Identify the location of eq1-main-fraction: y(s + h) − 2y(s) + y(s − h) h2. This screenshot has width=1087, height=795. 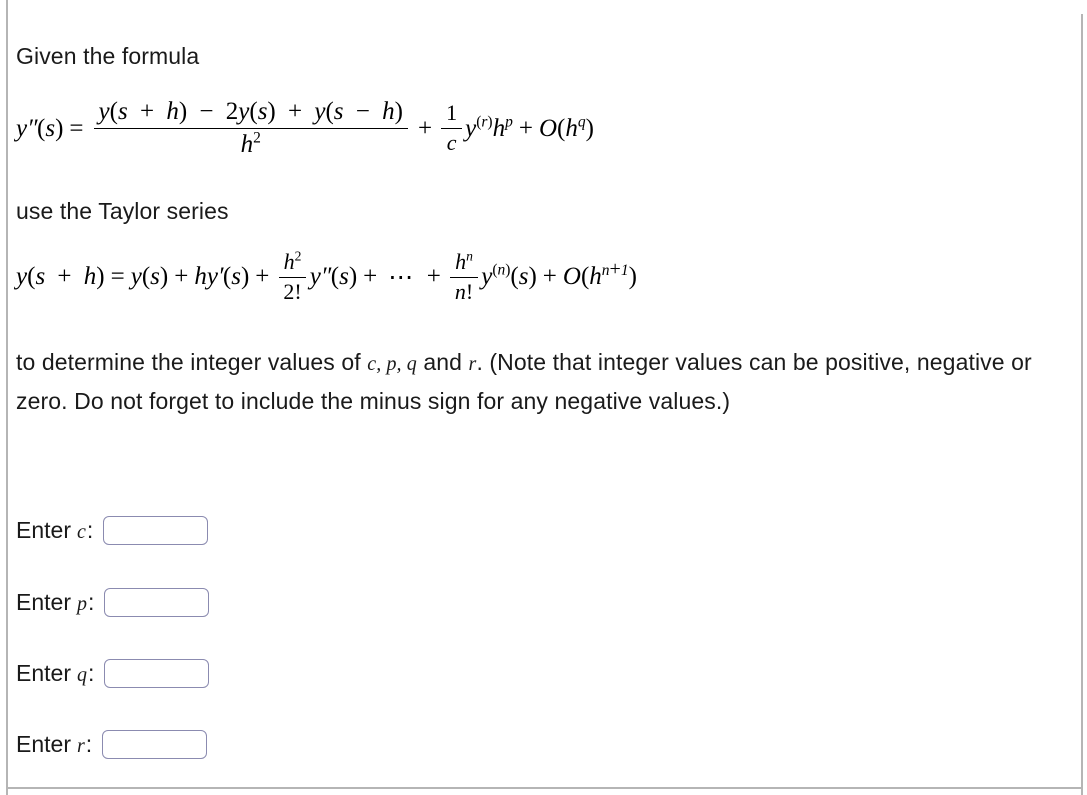
(250, 128).